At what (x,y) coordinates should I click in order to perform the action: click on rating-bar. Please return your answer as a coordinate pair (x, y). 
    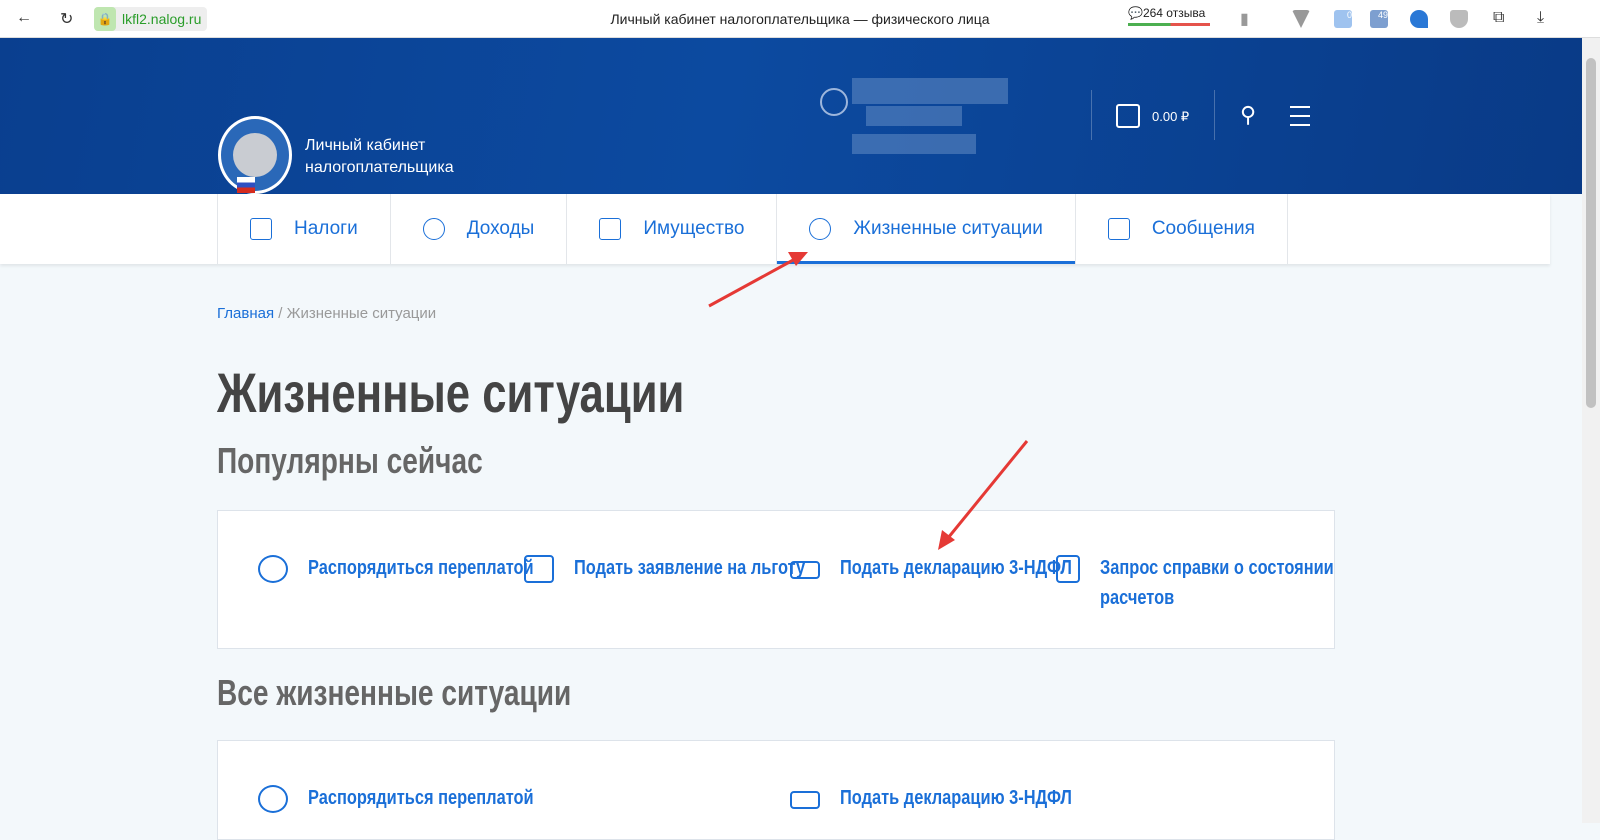
    Looking at the image, I should click on (1169, 24).